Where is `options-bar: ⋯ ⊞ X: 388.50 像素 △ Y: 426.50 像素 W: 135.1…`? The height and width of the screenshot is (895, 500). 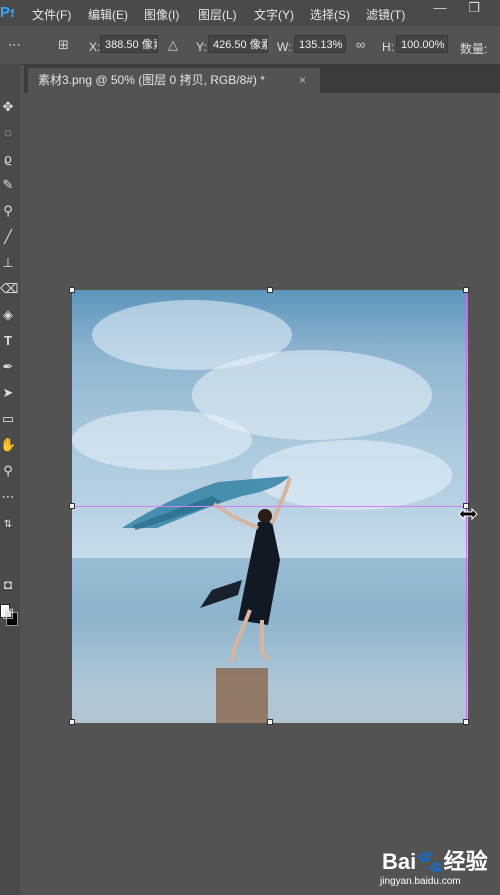 options-bar: ⋯ ⊞ X: 388.50 像素 △ Y: 426.50 像素 W: 135.1… is located at coordinates (250, 45).